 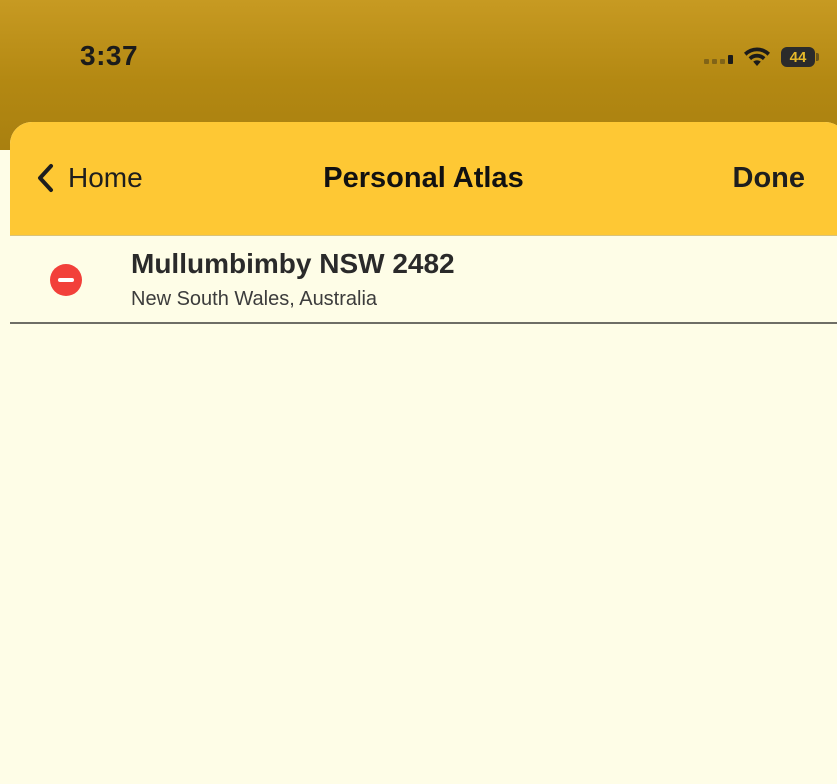 I want to click on battery-icon: 44, so click(x=800, y=57).